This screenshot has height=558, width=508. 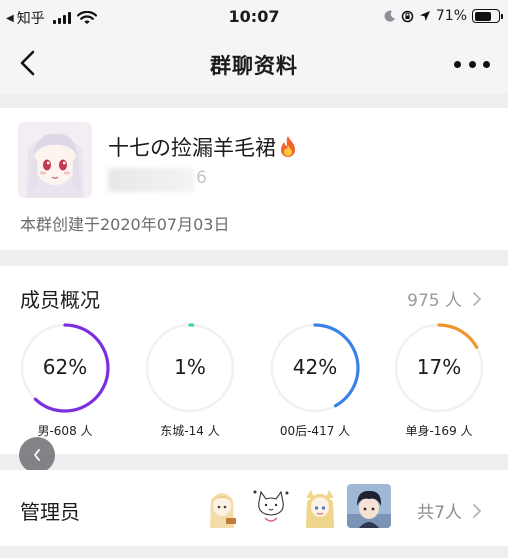 I want to click on created-date: 本群创建于2020年07月03日, so click(x=125, y=224).